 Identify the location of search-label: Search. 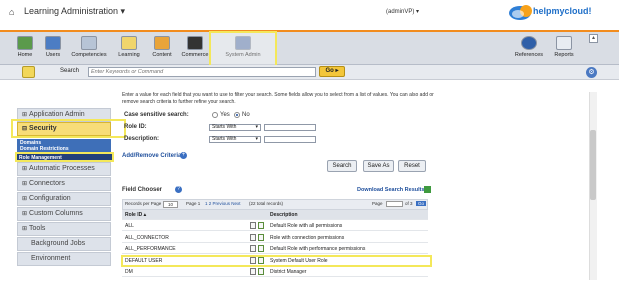
(70, 71).